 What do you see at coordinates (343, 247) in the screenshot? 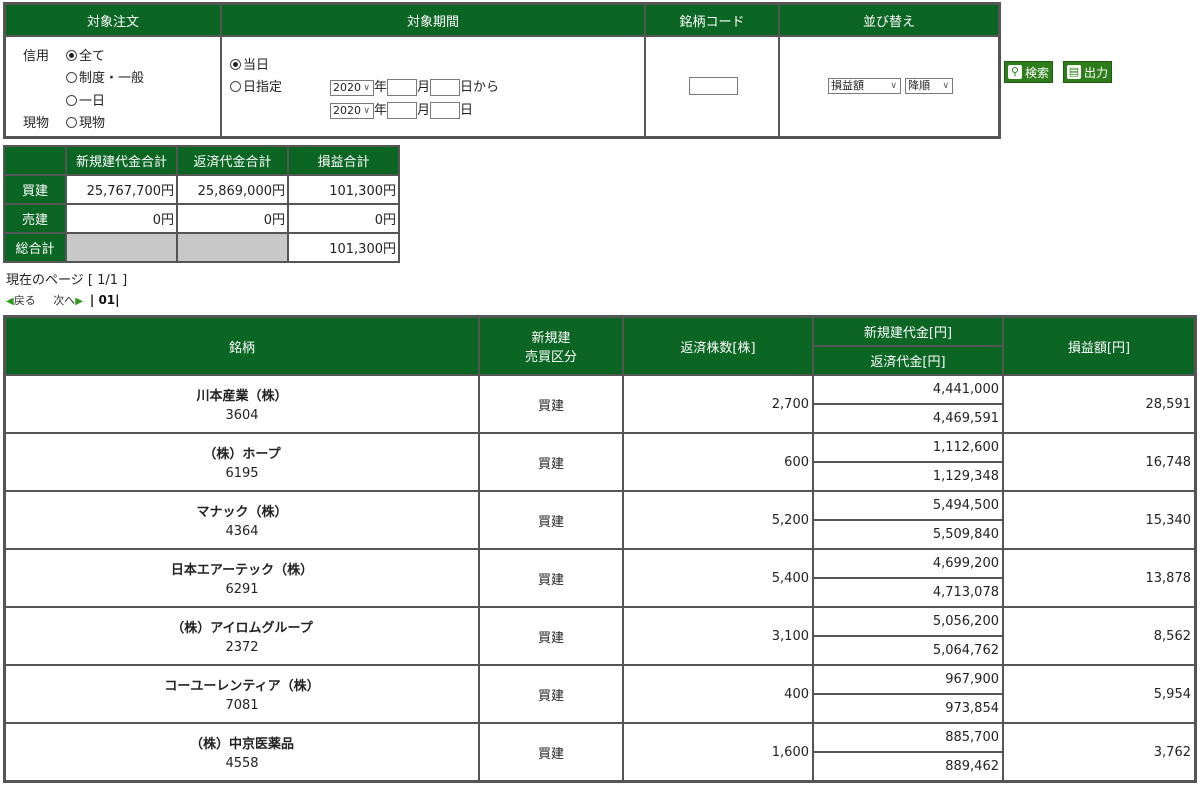
I see `summary-total-value: 101,300円` at bounding box center [343, 247].